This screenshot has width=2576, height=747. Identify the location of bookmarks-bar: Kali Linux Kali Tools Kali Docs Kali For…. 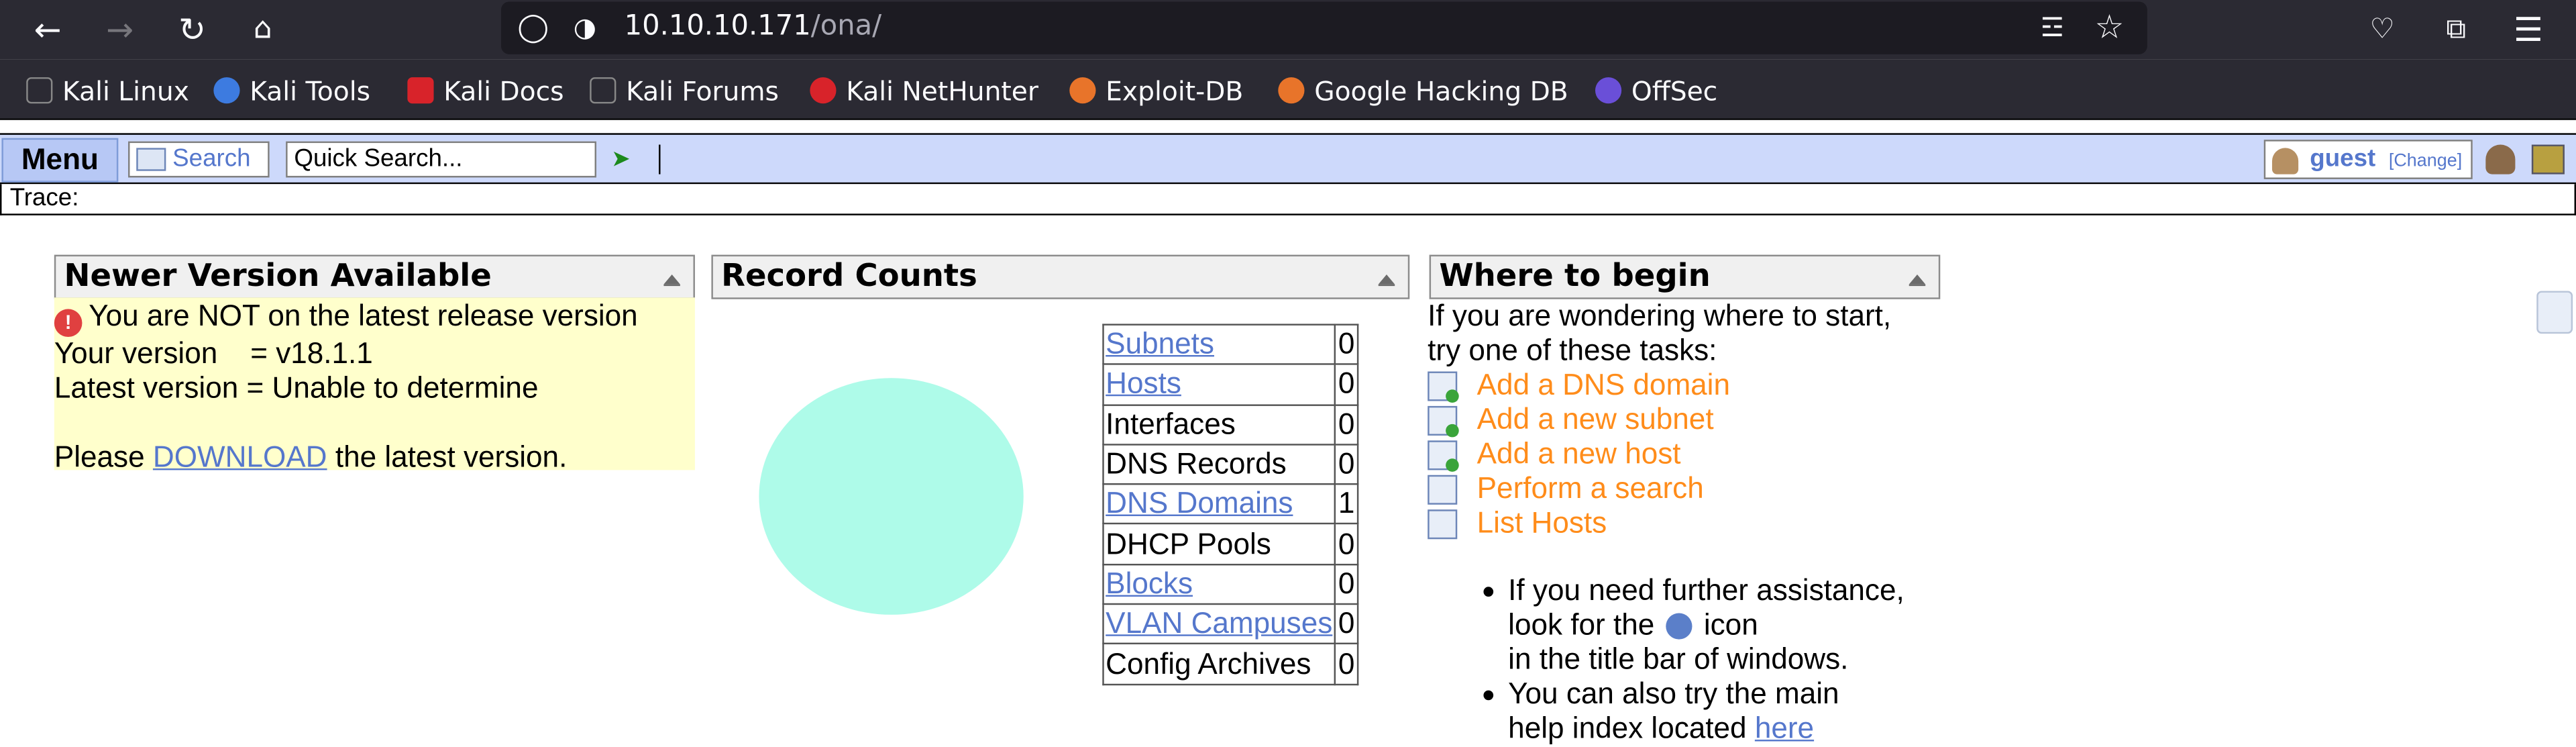
(1288, 90).